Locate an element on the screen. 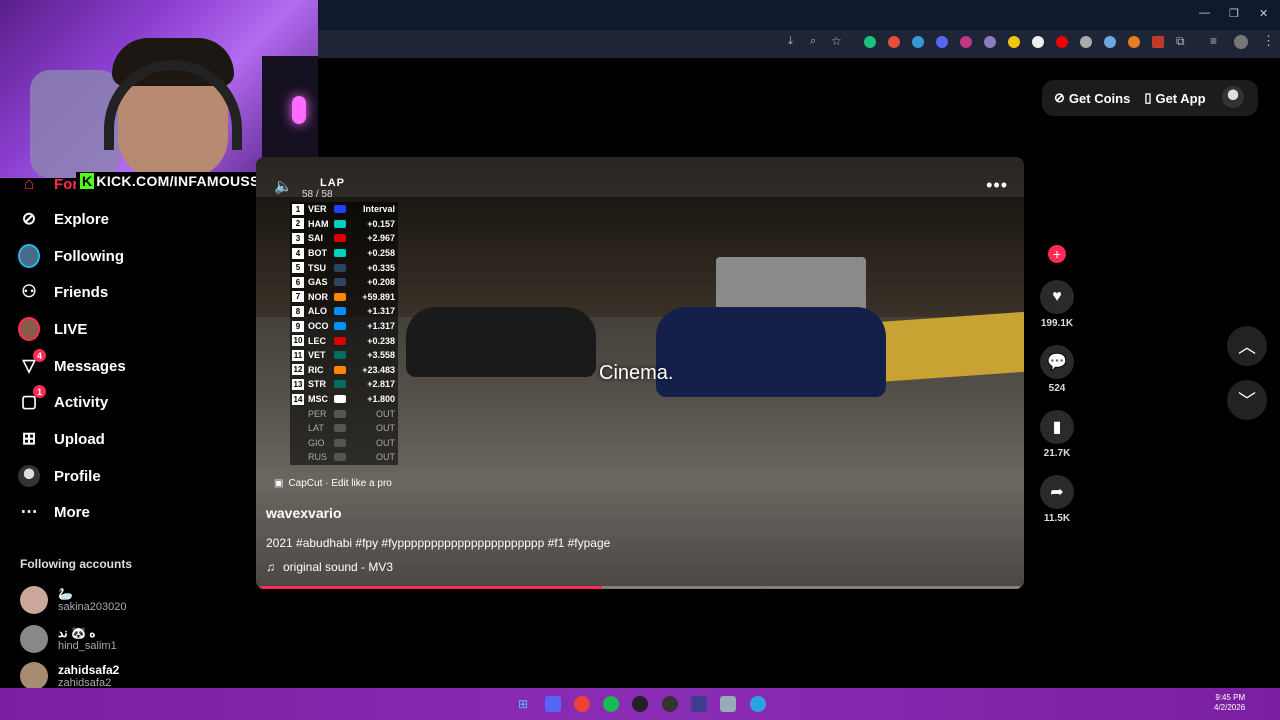 The width and height of the screenshot is (1280, 720). position-number: 12 is located at coordinates (298, 370).